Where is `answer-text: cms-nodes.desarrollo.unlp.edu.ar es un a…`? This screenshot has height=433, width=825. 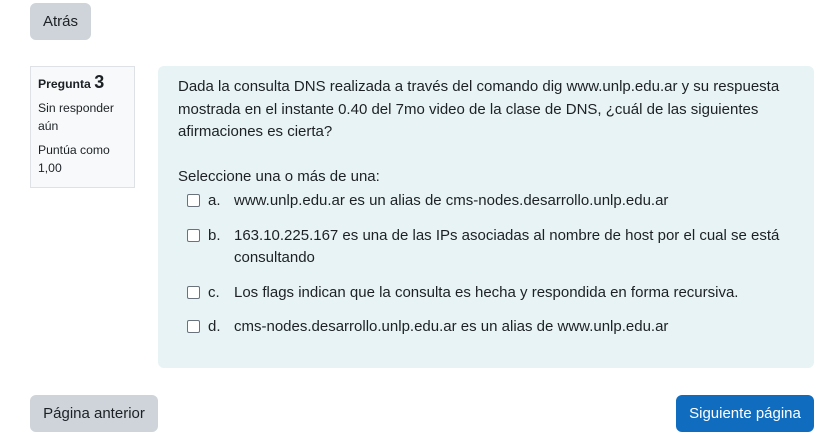
answer-text: cms-nodes.desarrollo.unlp.edu.ar es un a… is located at coordinates (451, 326).